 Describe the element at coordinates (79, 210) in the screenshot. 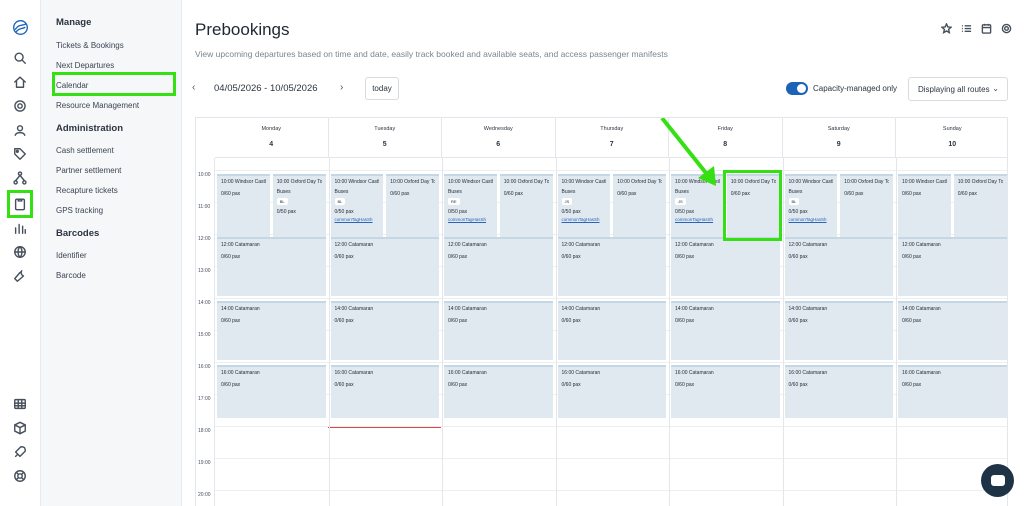

I see `menu-item-gps-tracking: GPS tracking` at that location.